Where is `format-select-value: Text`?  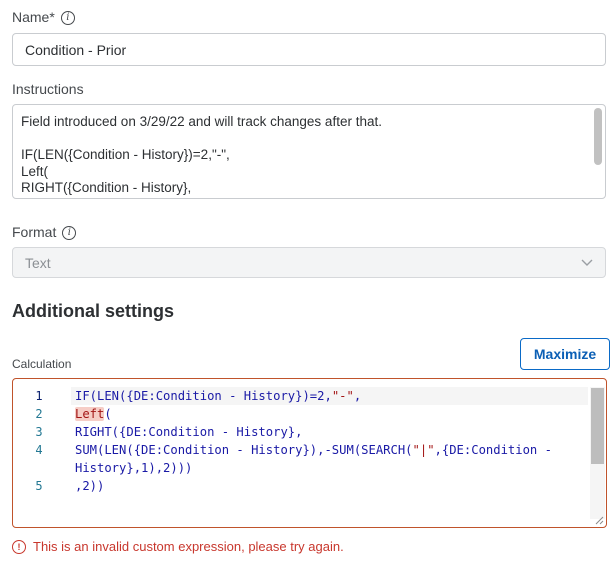
format-select-value: Text is located at coordinates (38, 263).